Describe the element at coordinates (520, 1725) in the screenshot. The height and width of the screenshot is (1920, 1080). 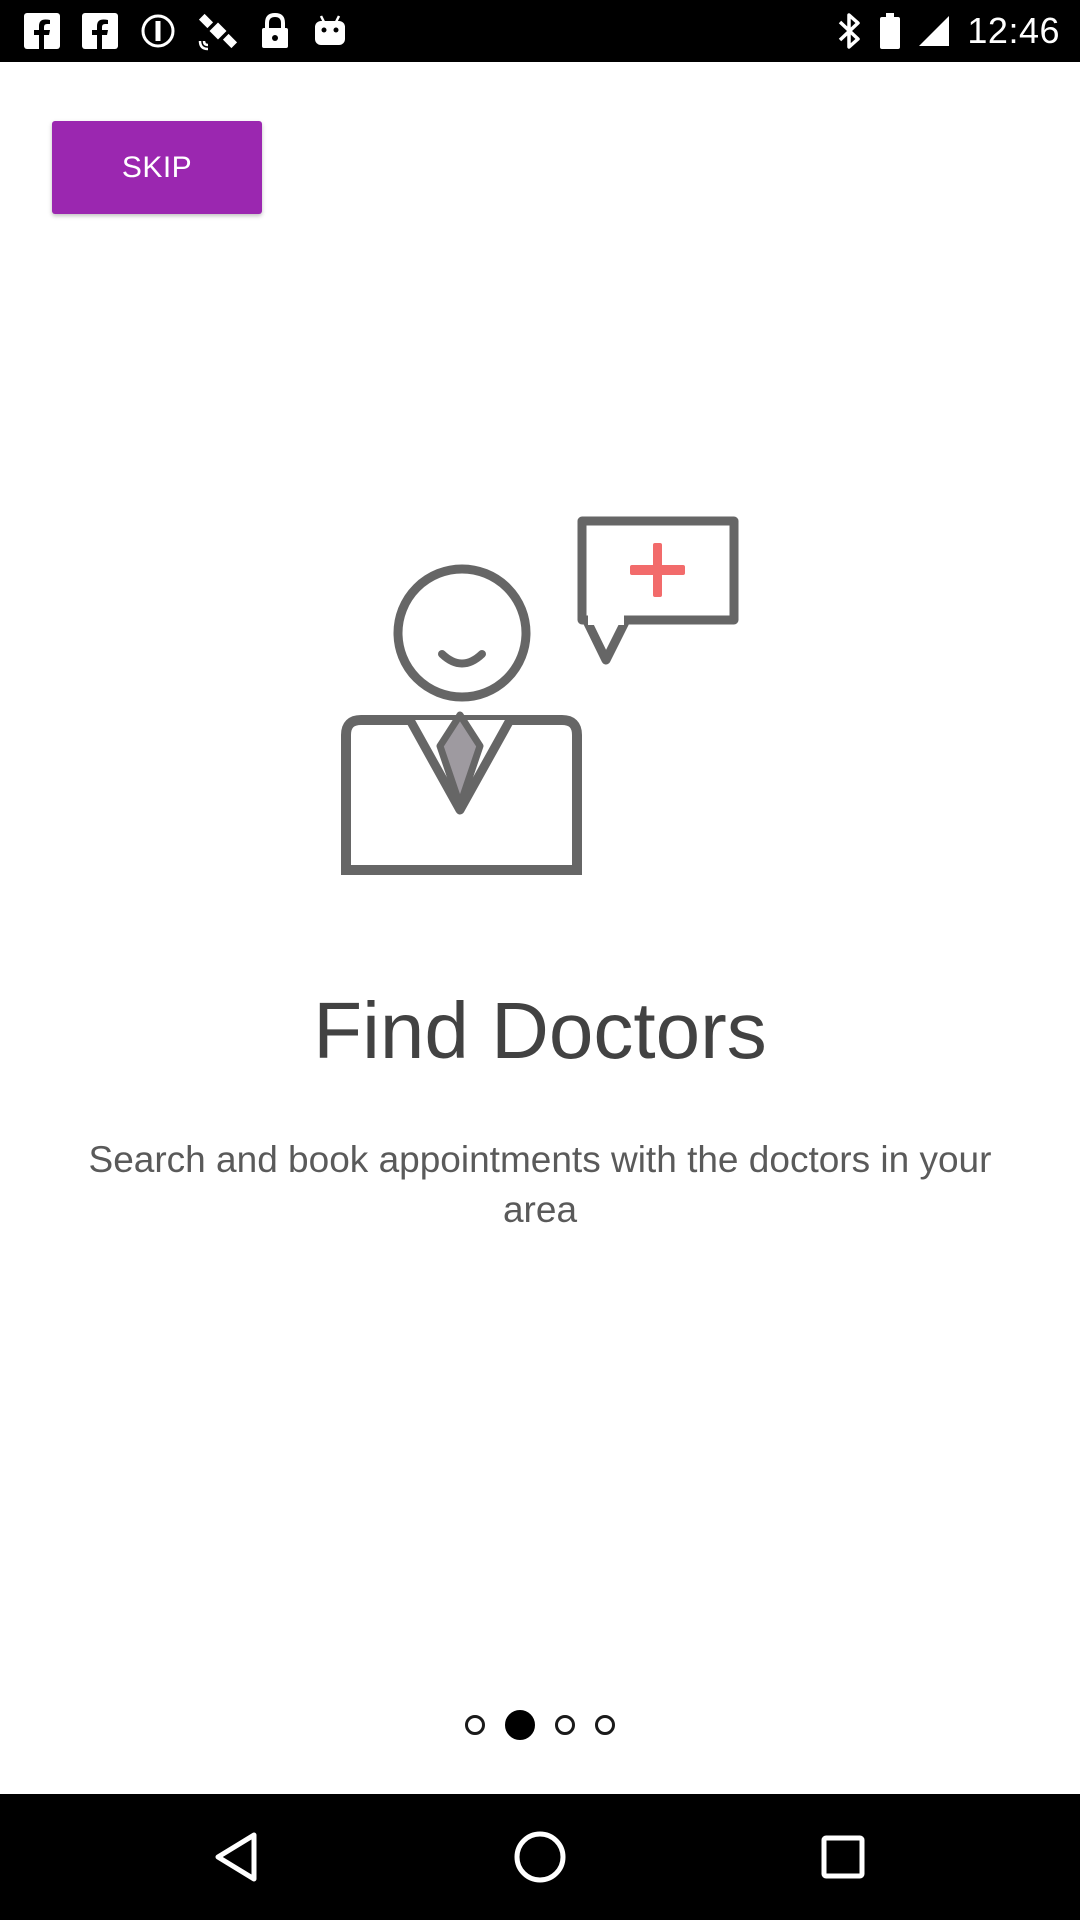
I see `page-dot-2-active` at that location.